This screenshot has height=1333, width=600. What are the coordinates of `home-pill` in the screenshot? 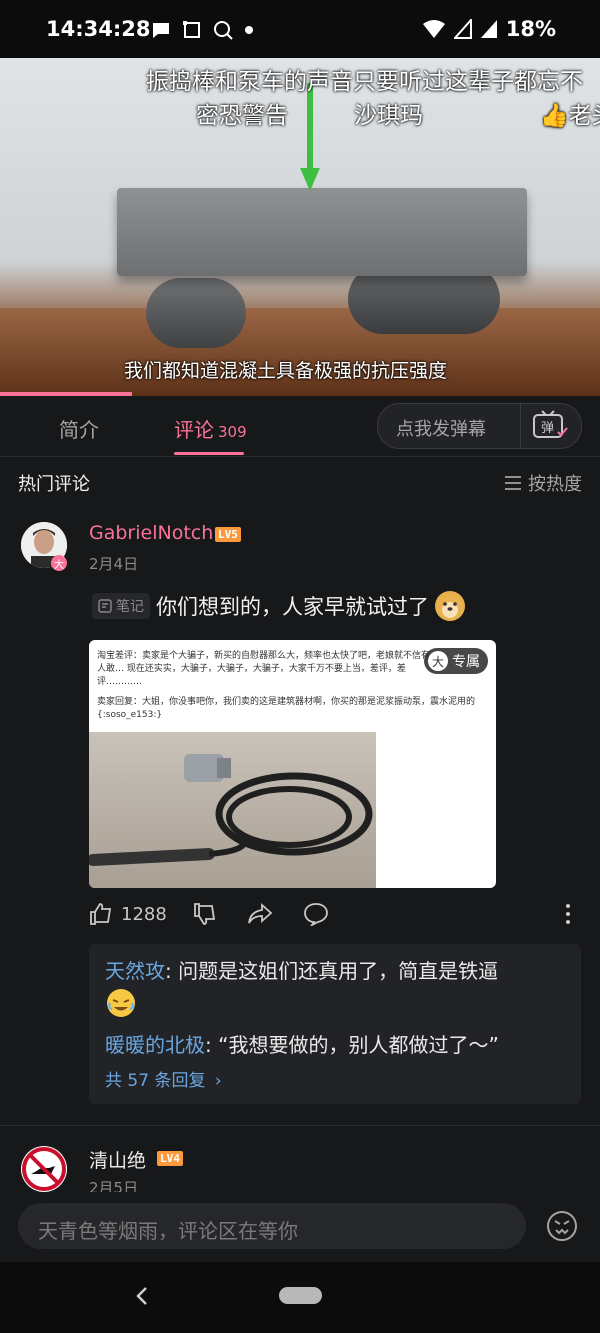 It's located at (300, 1295).